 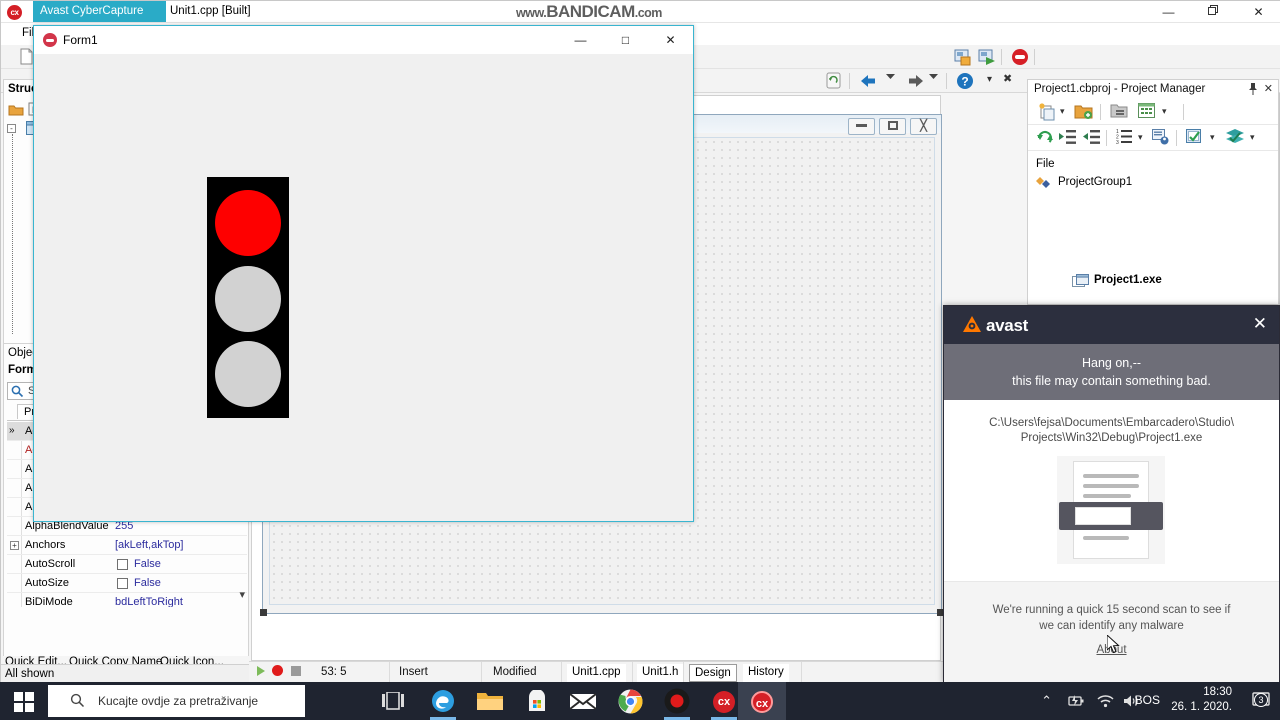 What do you see at coordinates (762, 701) in the screenshot?
I see `taskbar-app-cppbuilder-2: cx` at bounding box center [762, 701].